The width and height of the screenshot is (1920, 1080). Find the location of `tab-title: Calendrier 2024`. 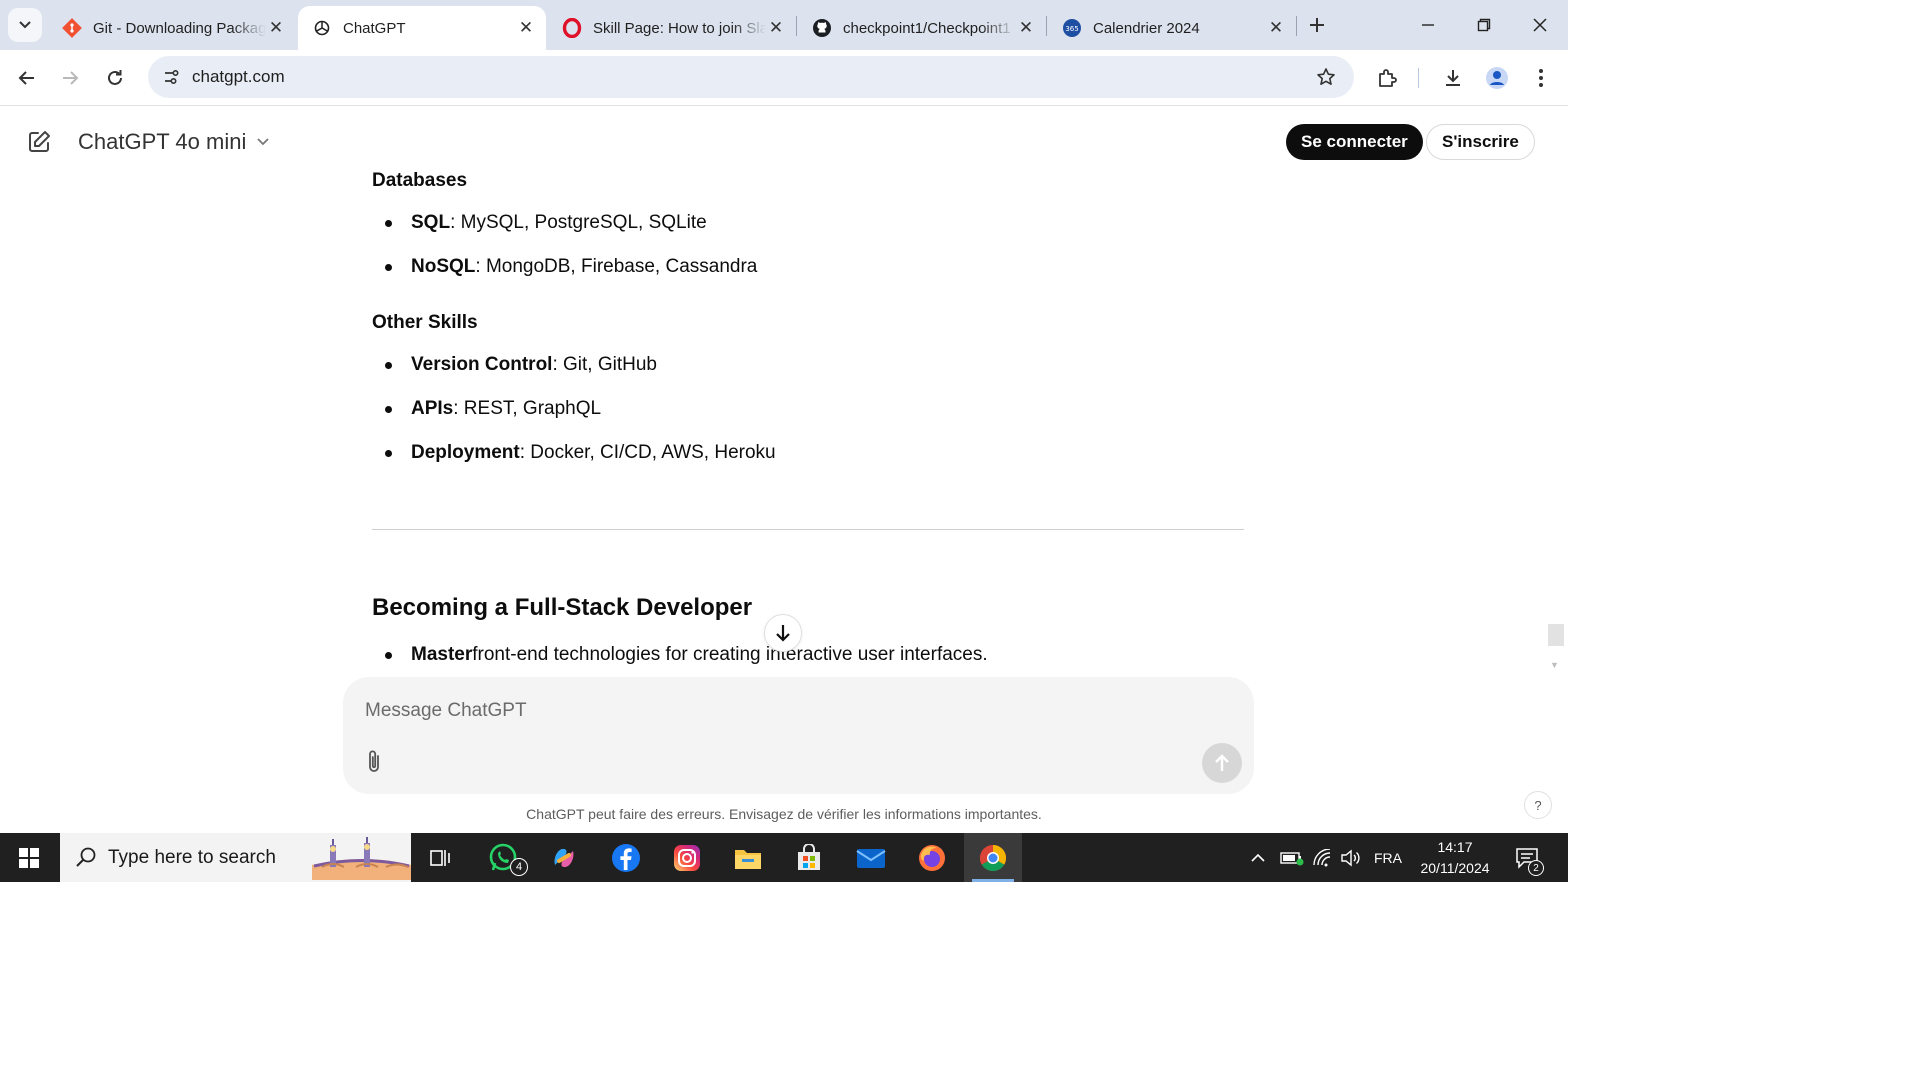

tab-title: Calendrier 2024 is located at coordinates (1146, 28).